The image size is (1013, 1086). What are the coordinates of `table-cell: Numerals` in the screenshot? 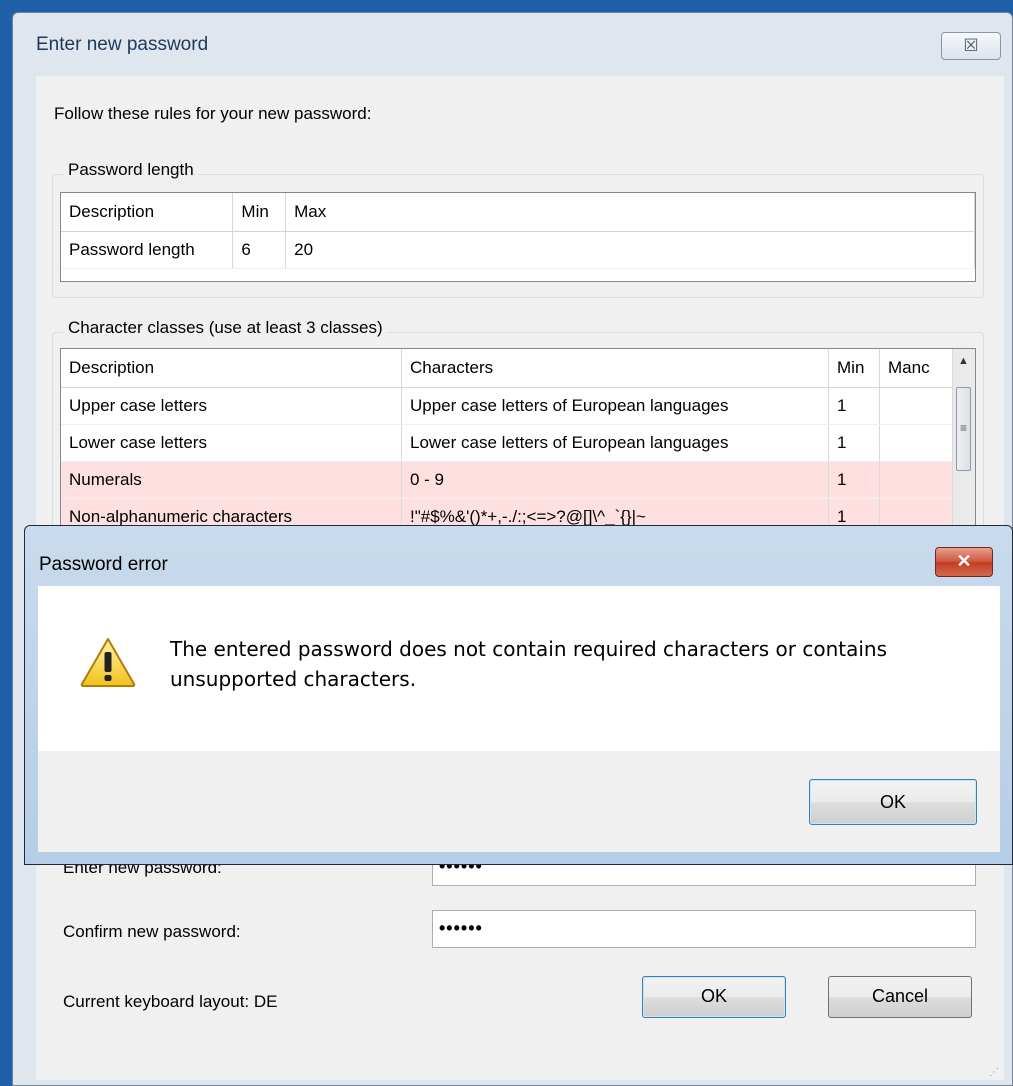 It's located at (231, 480).